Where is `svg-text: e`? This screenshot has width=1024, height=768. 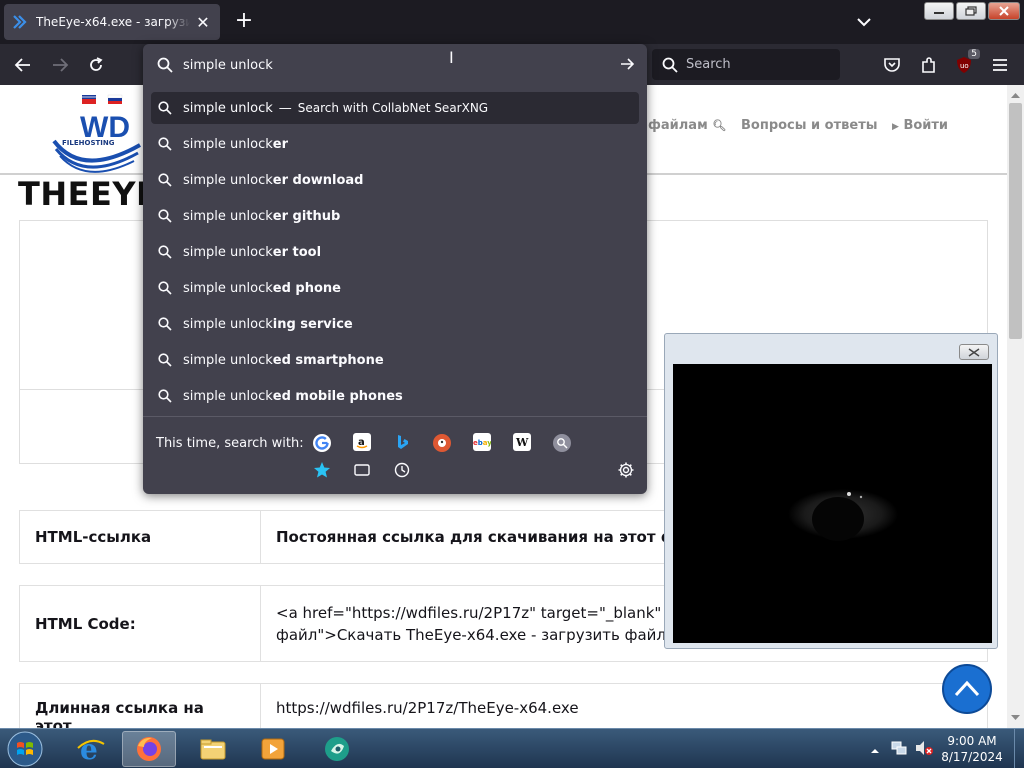
svg-text: e is located at coordinates (89, 749).